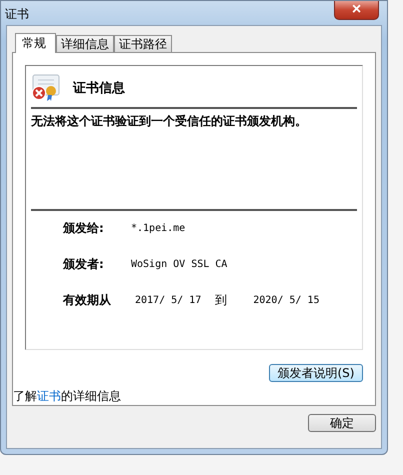  I want to click on date-separator: 到, so click(221, 300).